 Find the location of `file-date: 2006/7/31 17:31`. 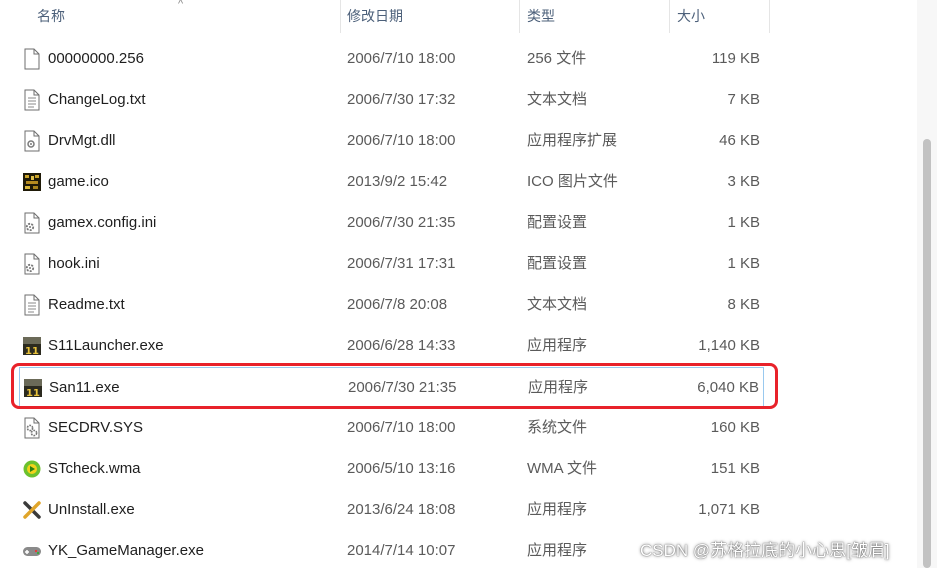

file-date: 2006/7/31 17:31 is located at coordinates (401, 263).